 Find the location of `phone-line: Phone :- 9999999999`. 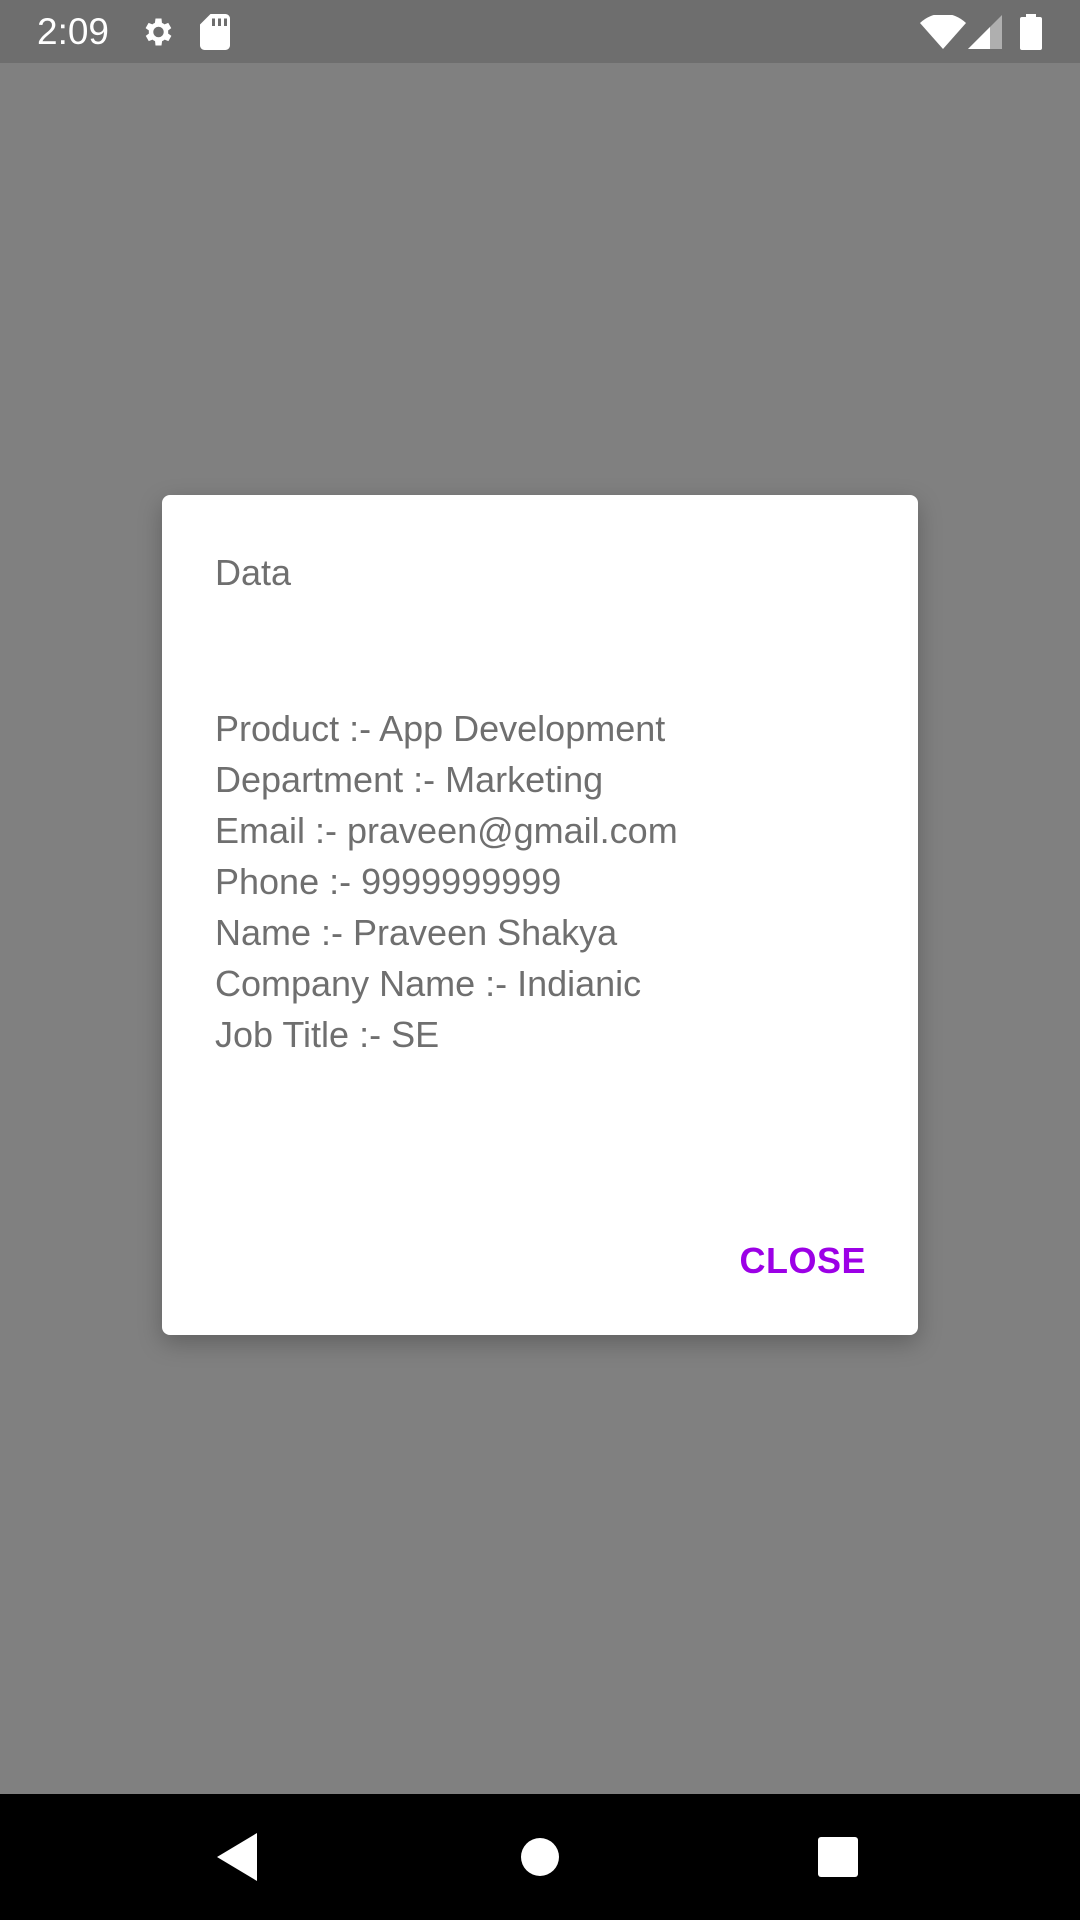

phone-line: Phone :- 9999999999 is located at coordinates (388, 881).